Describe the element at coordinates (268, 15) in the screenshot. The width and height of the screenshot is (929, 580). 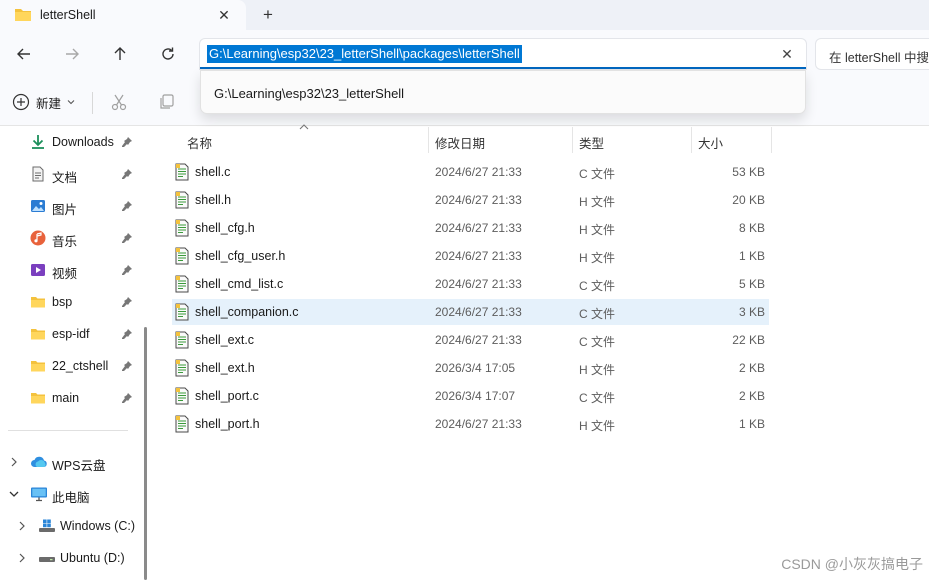
I see `new-tab-button: +` at that location.